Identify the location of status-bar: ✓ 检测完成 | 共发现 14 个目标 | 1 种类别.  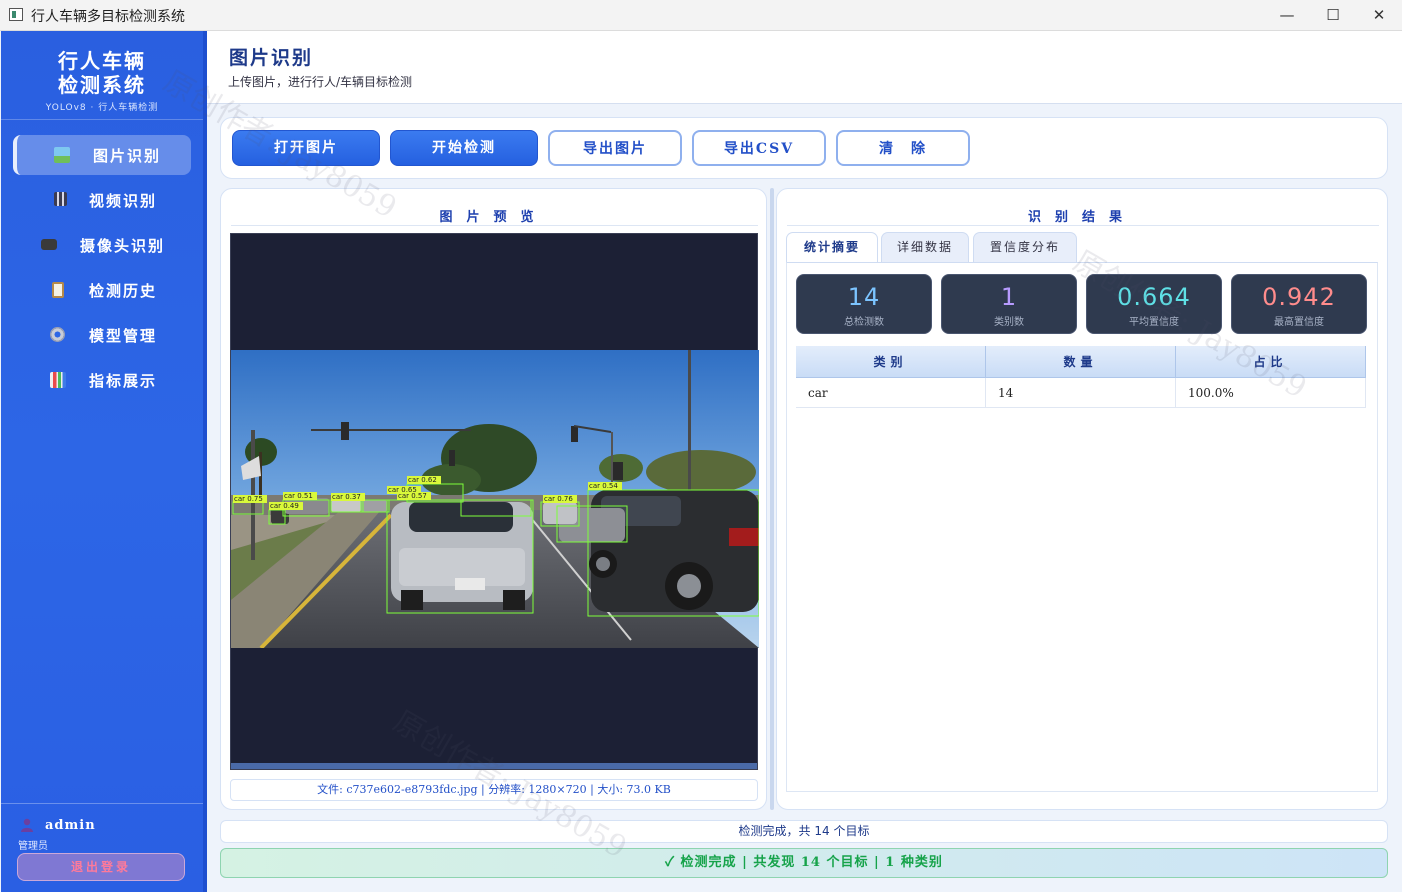
(804, 863).